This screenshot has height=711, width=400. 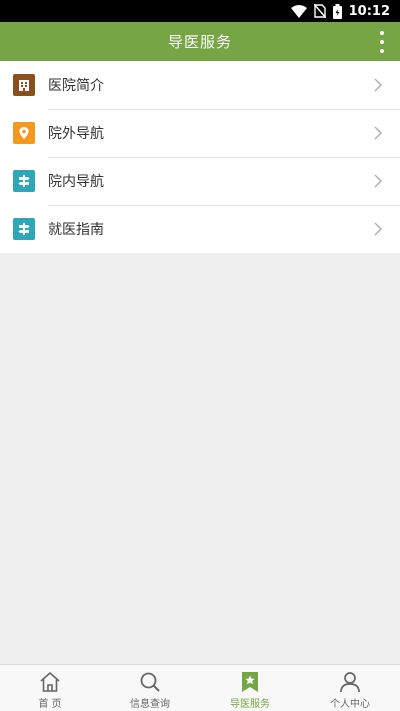 What do you see at coordinates (319, 11) in the screenshot?
I see `no-sim-icon` at bounding box center [319, 11].